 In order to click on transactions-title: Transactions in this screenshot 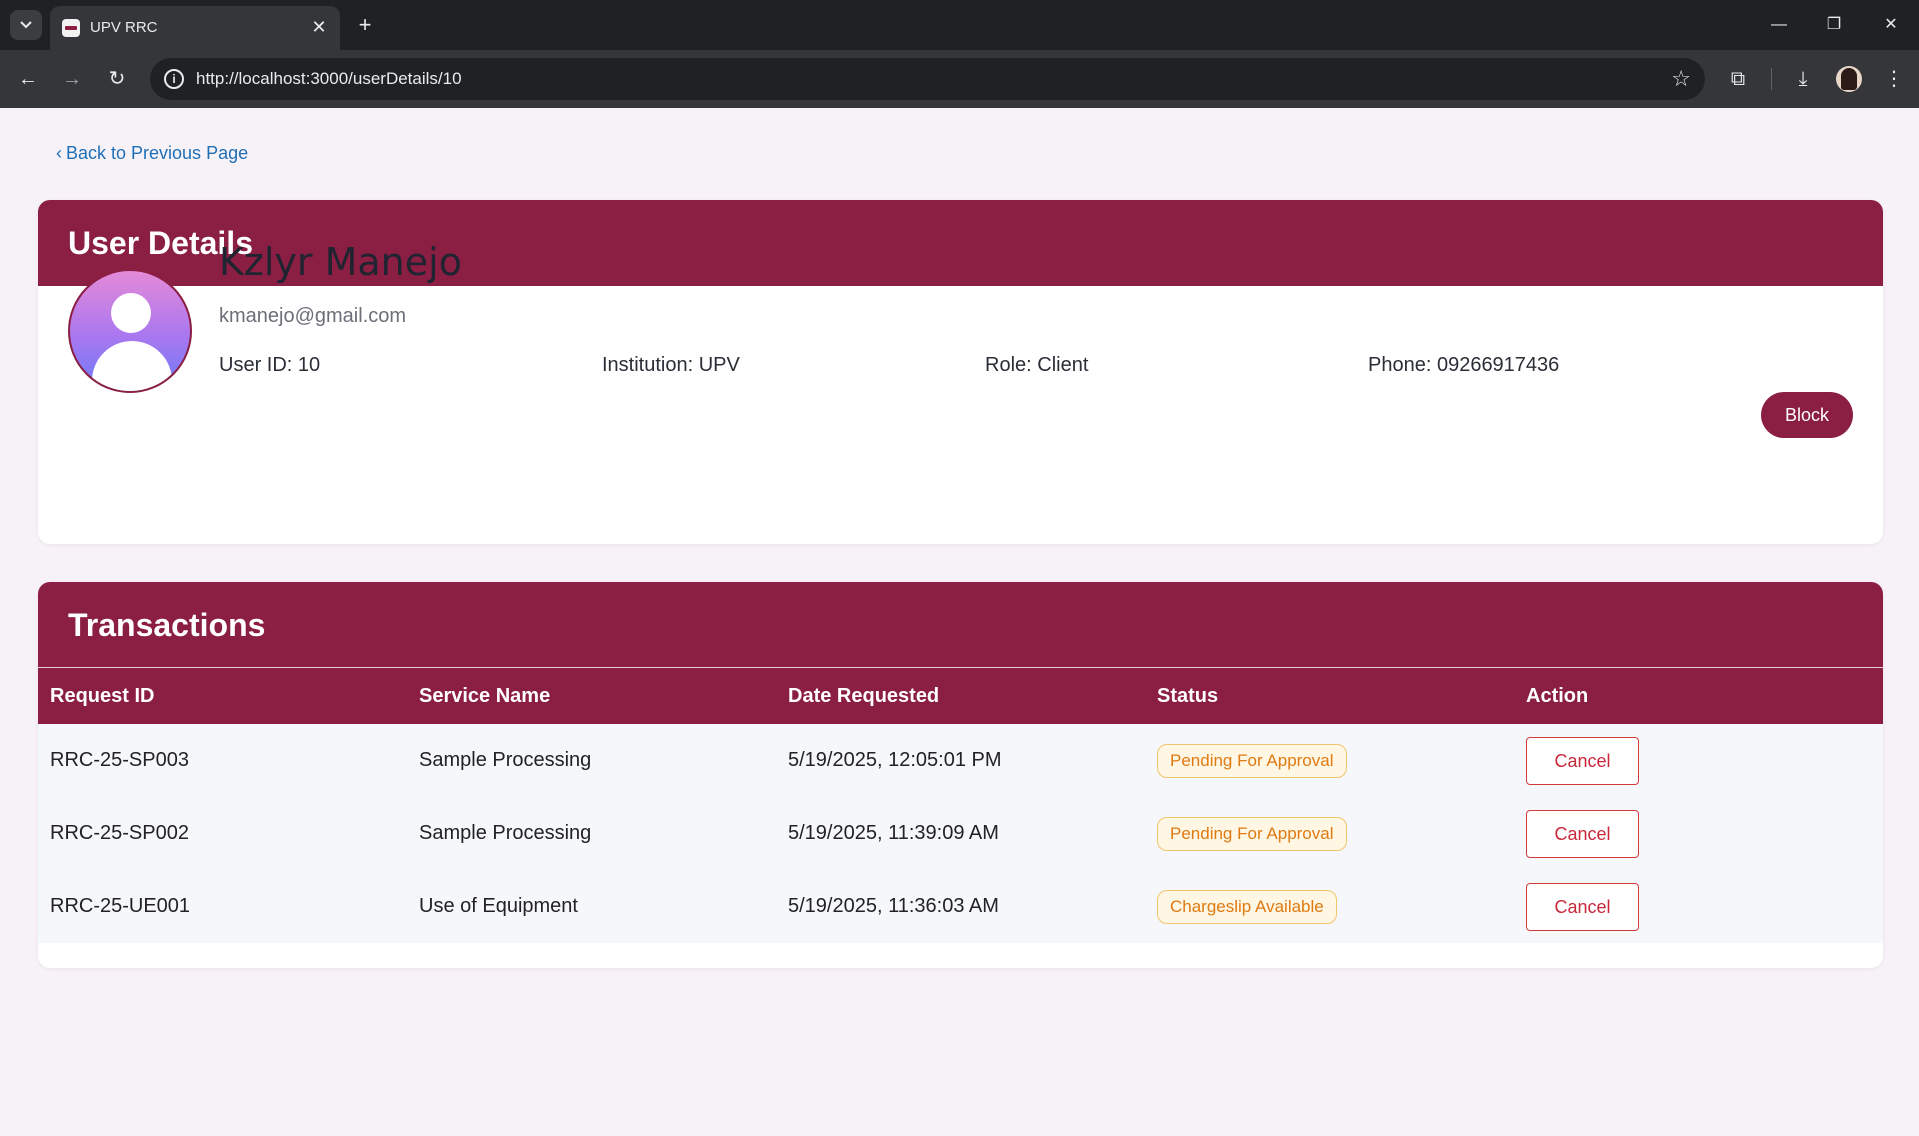, I will do `click(960, 625)`.